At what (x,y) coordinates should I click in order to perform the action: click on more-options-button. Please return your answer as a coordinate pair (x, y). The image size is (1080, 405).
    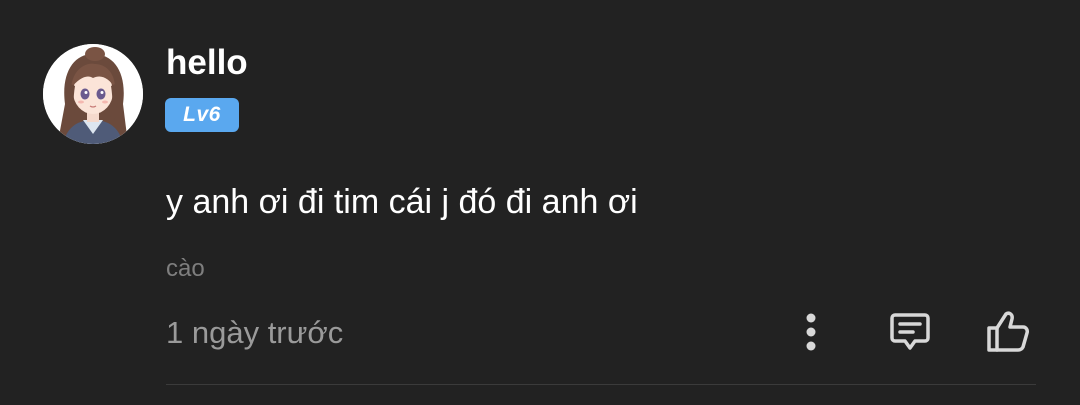
    Looking at the image, I should click on (811, 332).